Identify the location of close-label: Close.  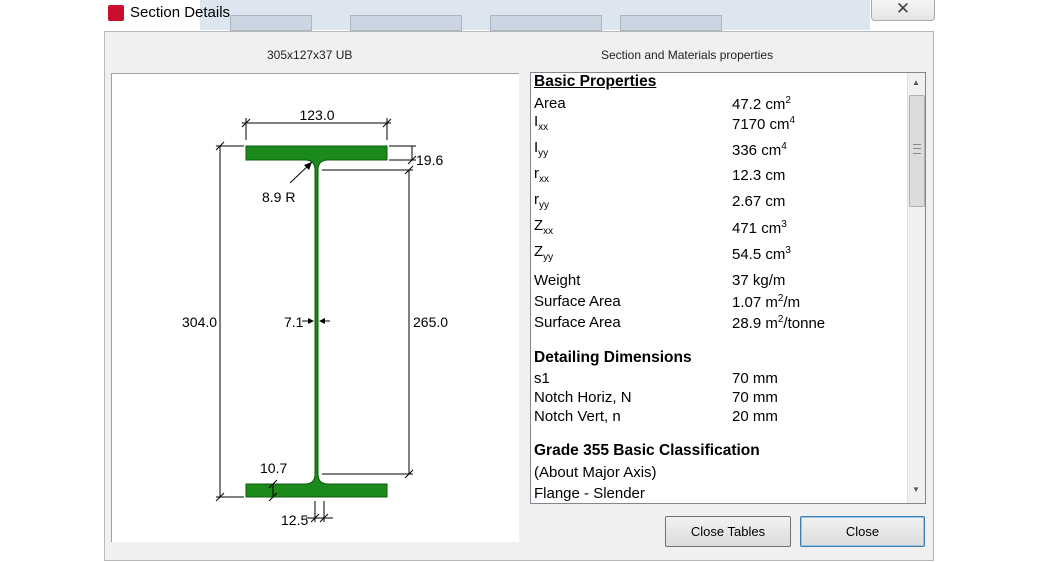
(862, 531).